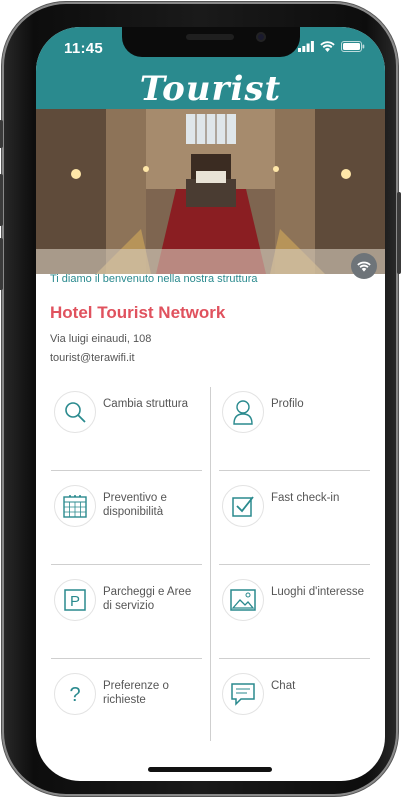  Describe the element at coordinates (1, 134) in the screenshot. I see `mute-switch` at that location.